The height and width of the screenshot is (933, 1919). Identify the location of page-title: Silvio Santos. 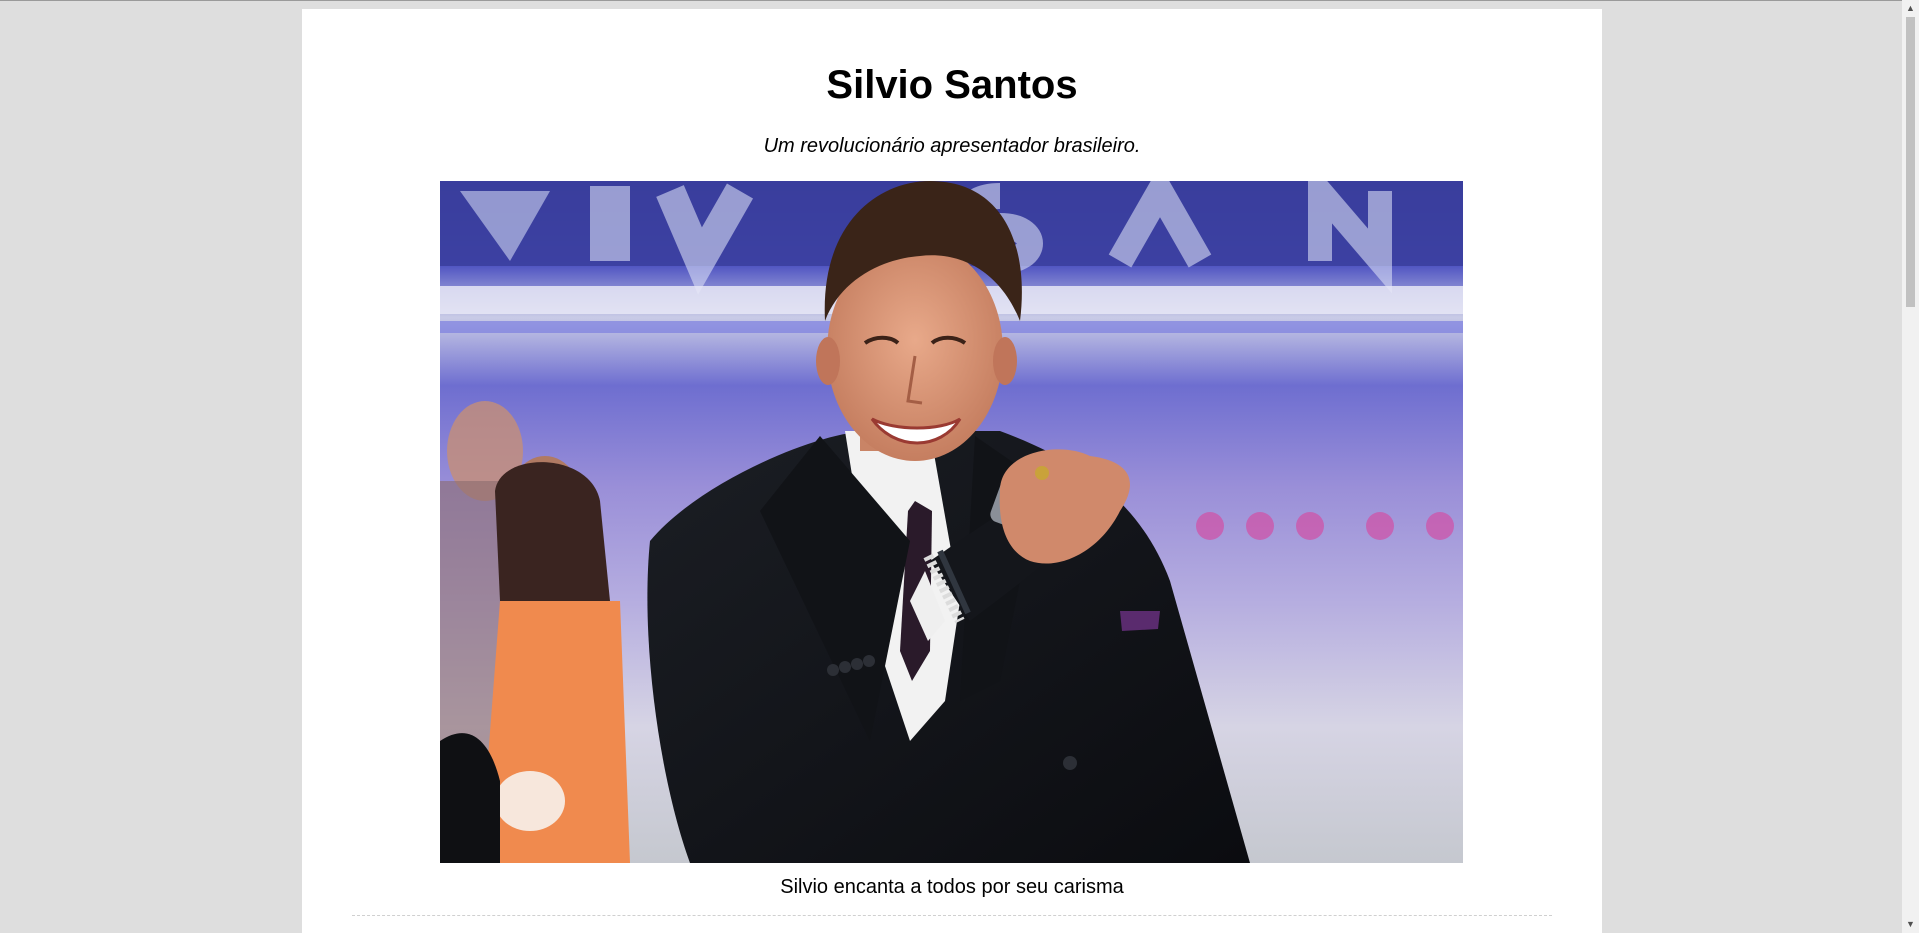
(952, 85).